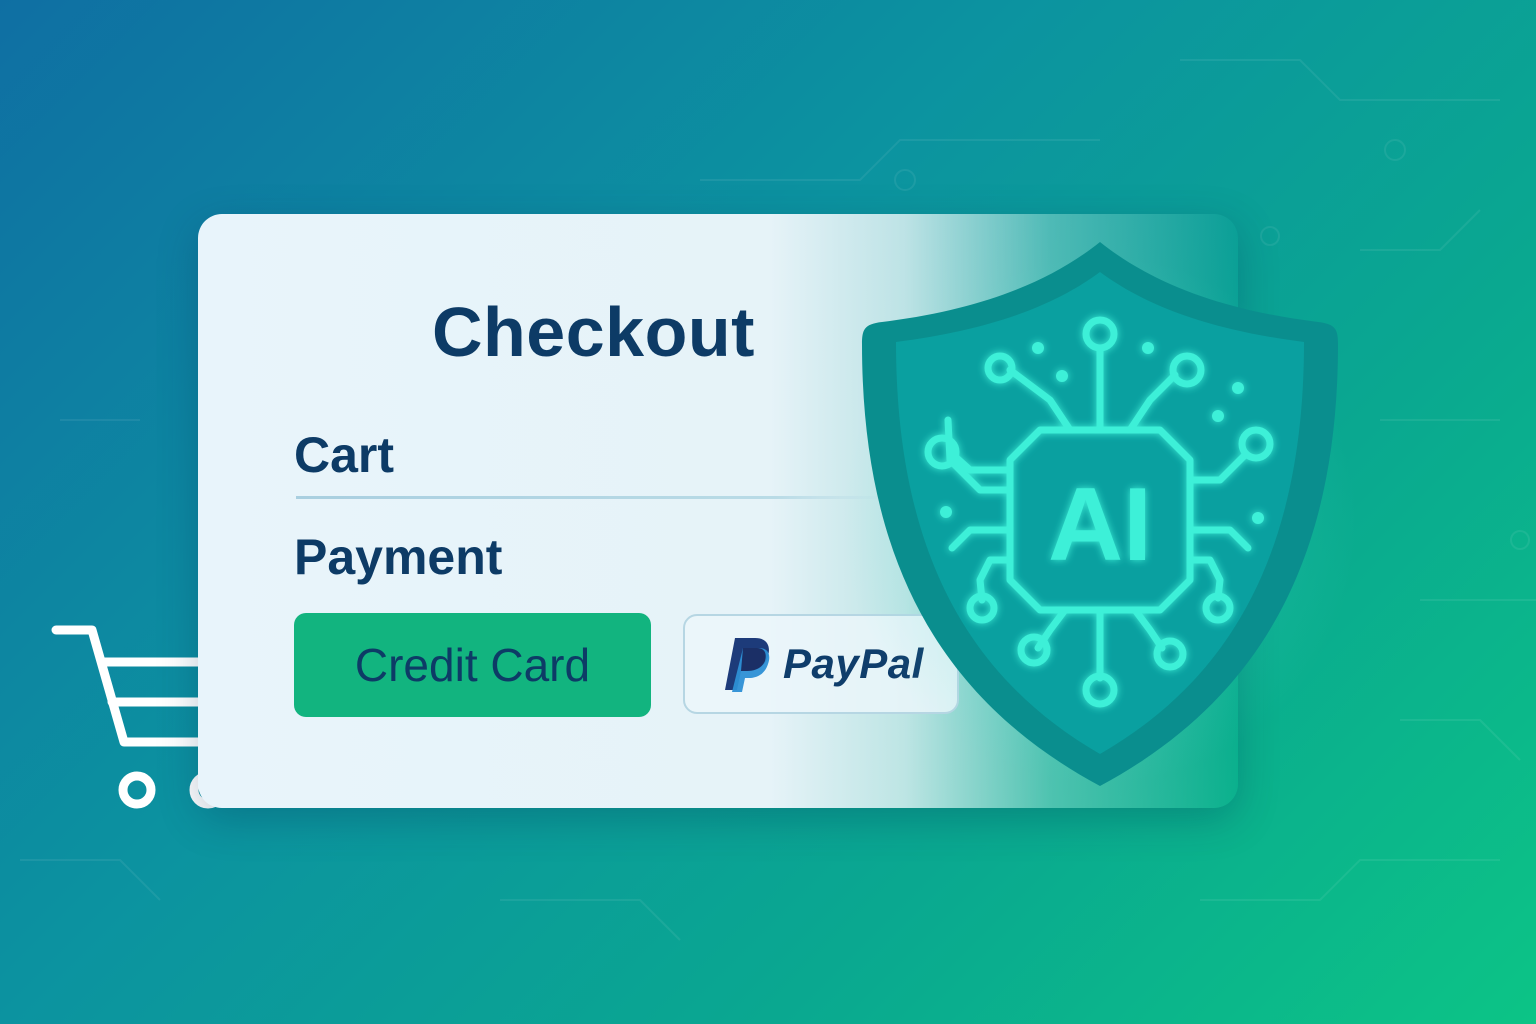 The height and width of the screenshot is (1024, 1536). I want to click on checkout-title: Checkout, so click(593, 332).